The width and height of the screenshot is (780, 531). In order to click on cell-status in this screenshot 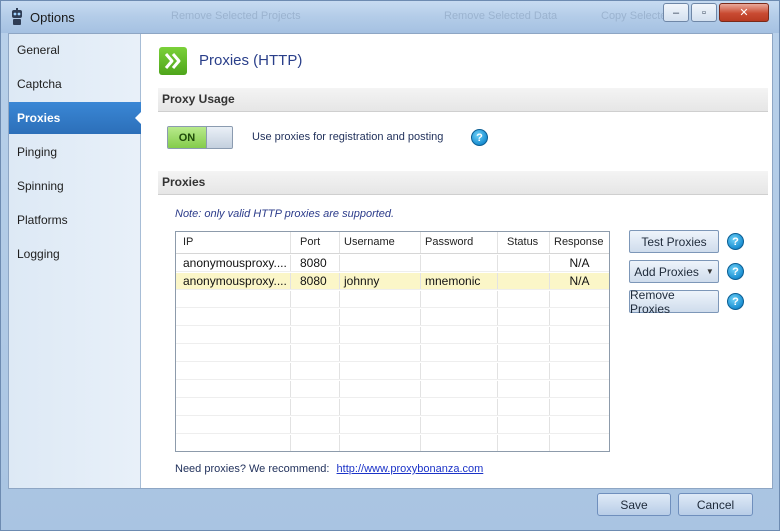, I will do `click(524, 263)`.